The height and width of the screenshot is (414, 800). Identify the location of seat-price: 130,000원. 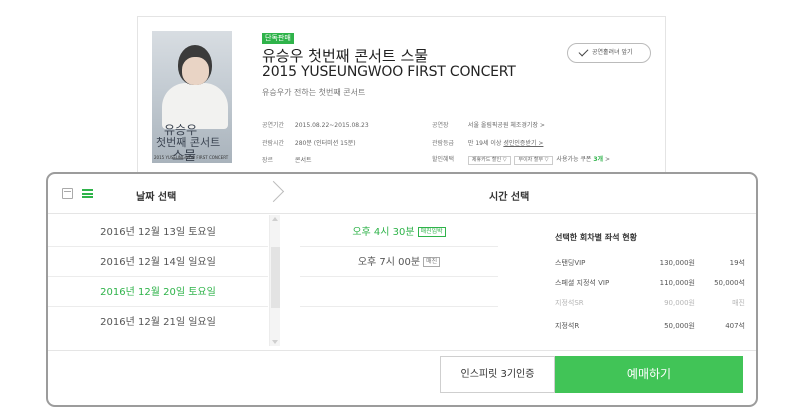
(677, 263).